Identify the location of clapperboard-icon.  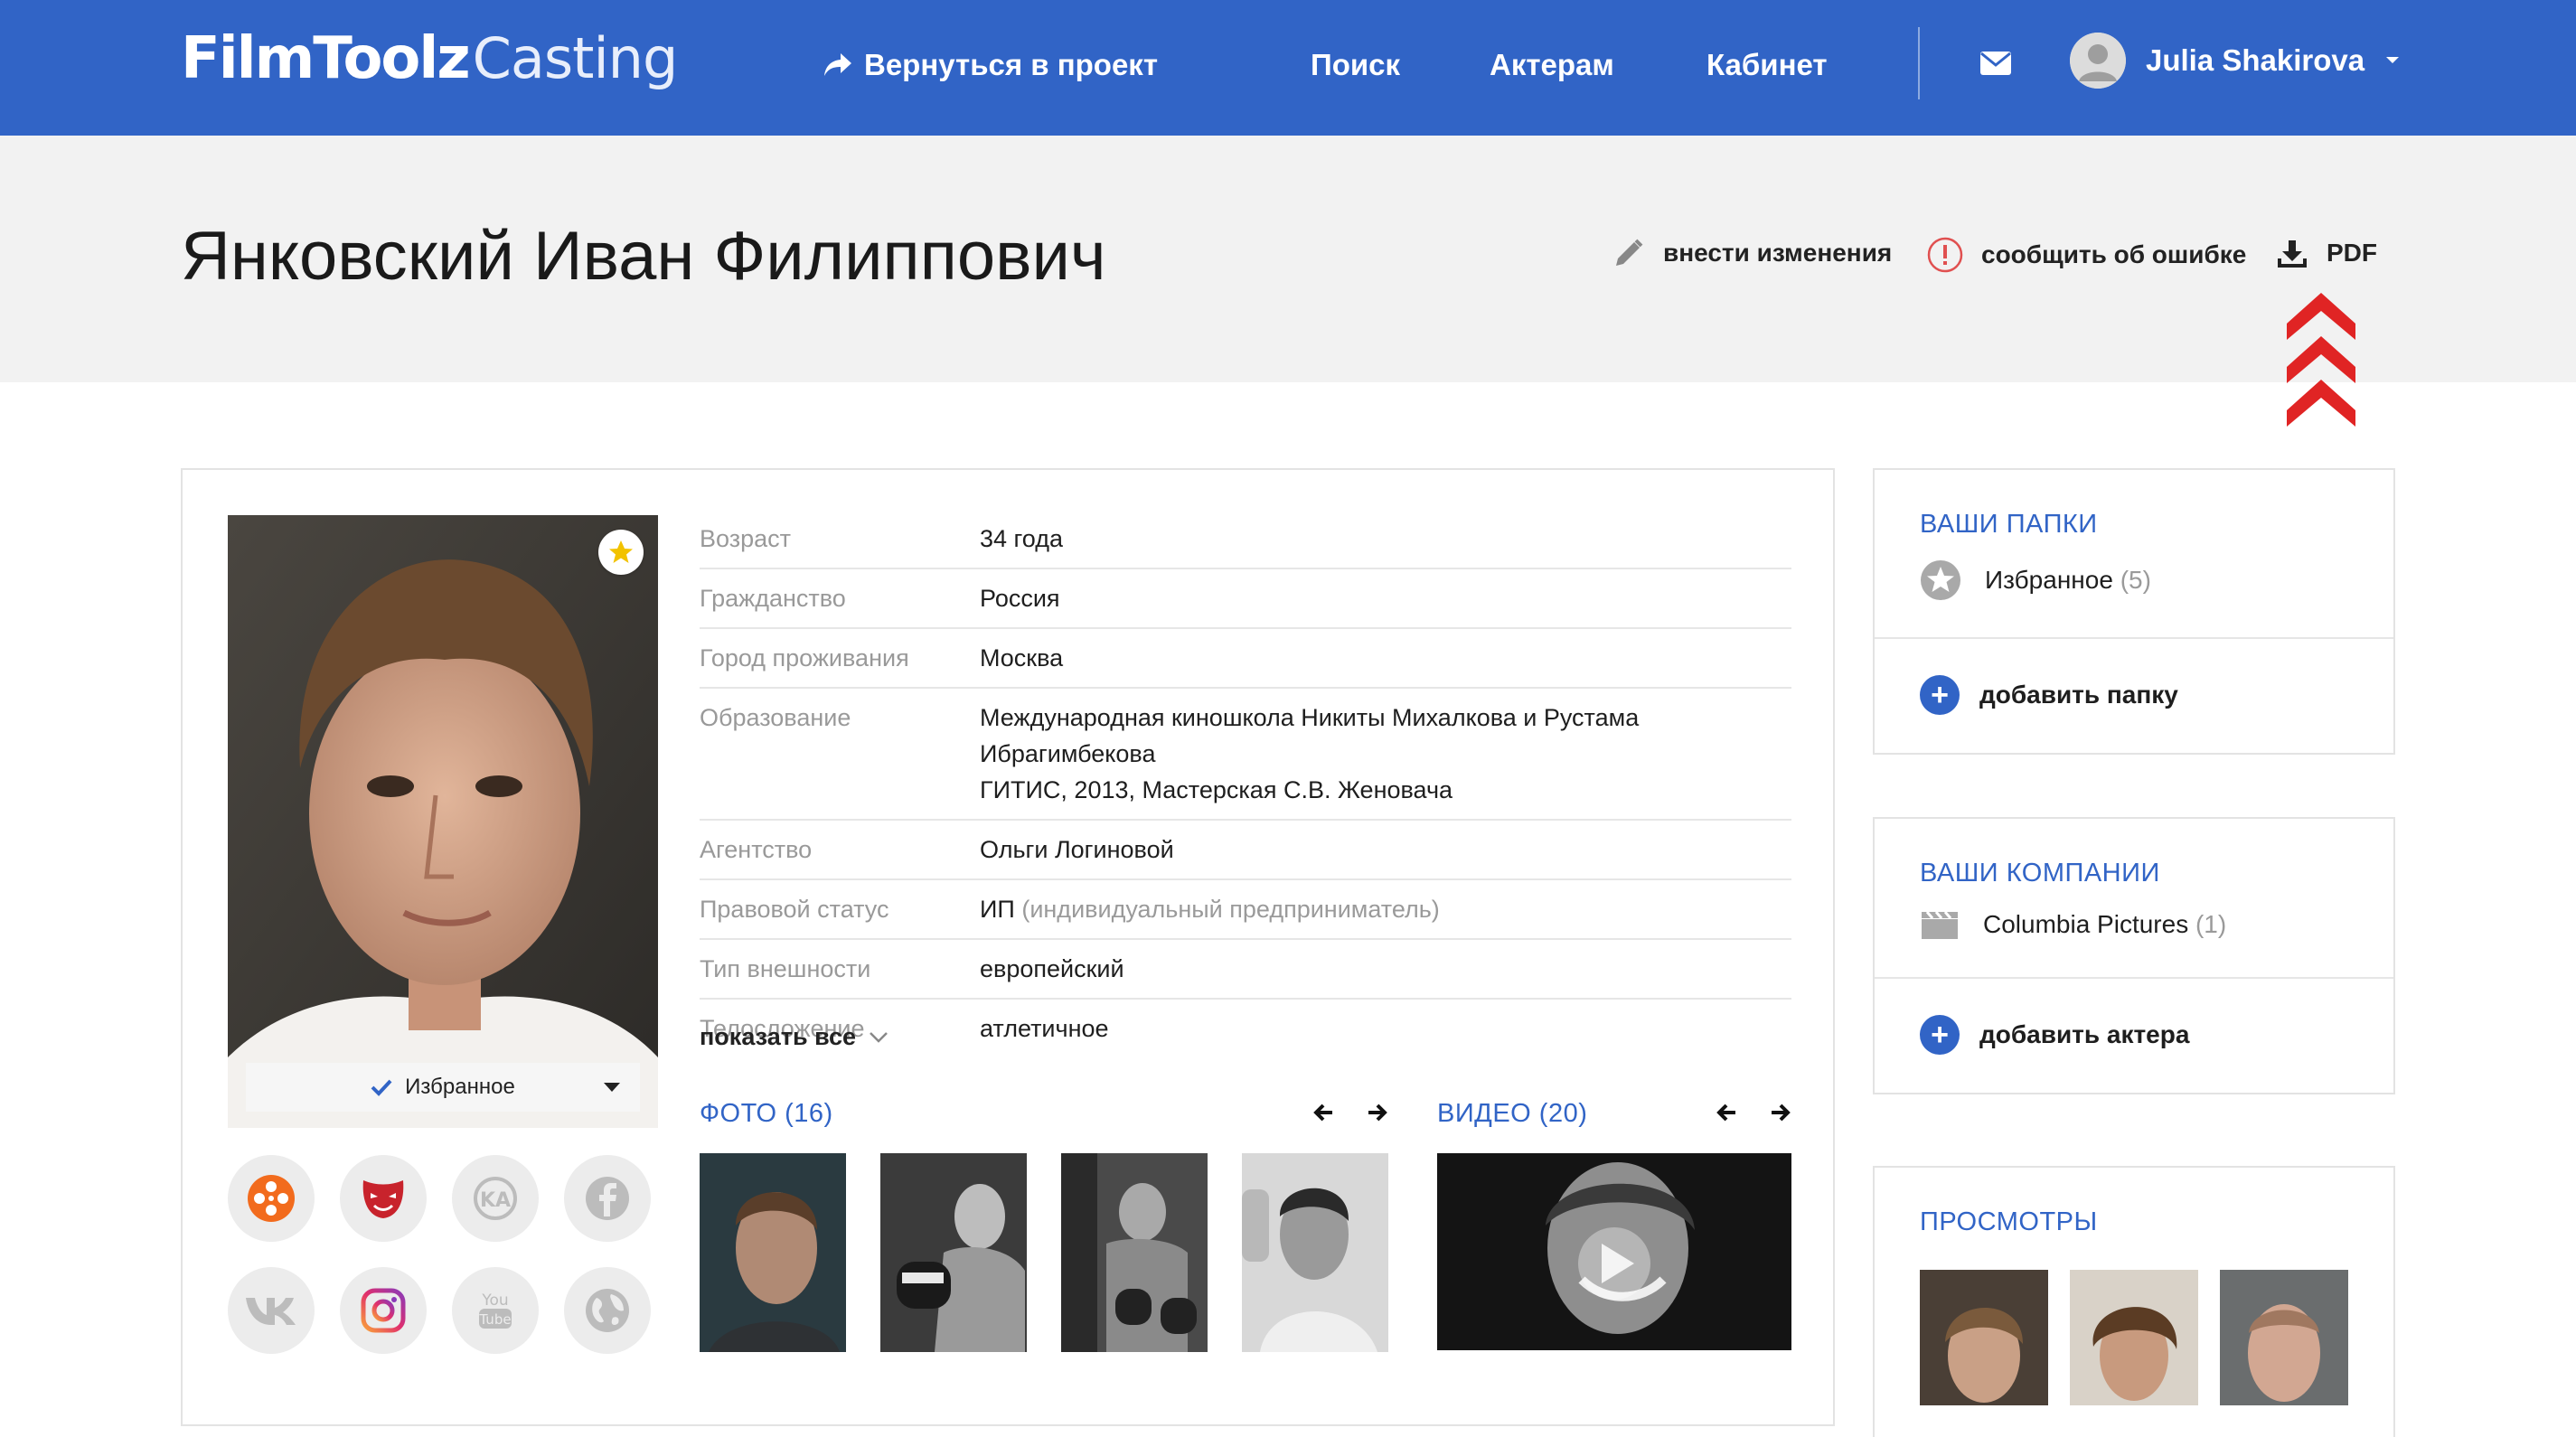
(1940, 925).